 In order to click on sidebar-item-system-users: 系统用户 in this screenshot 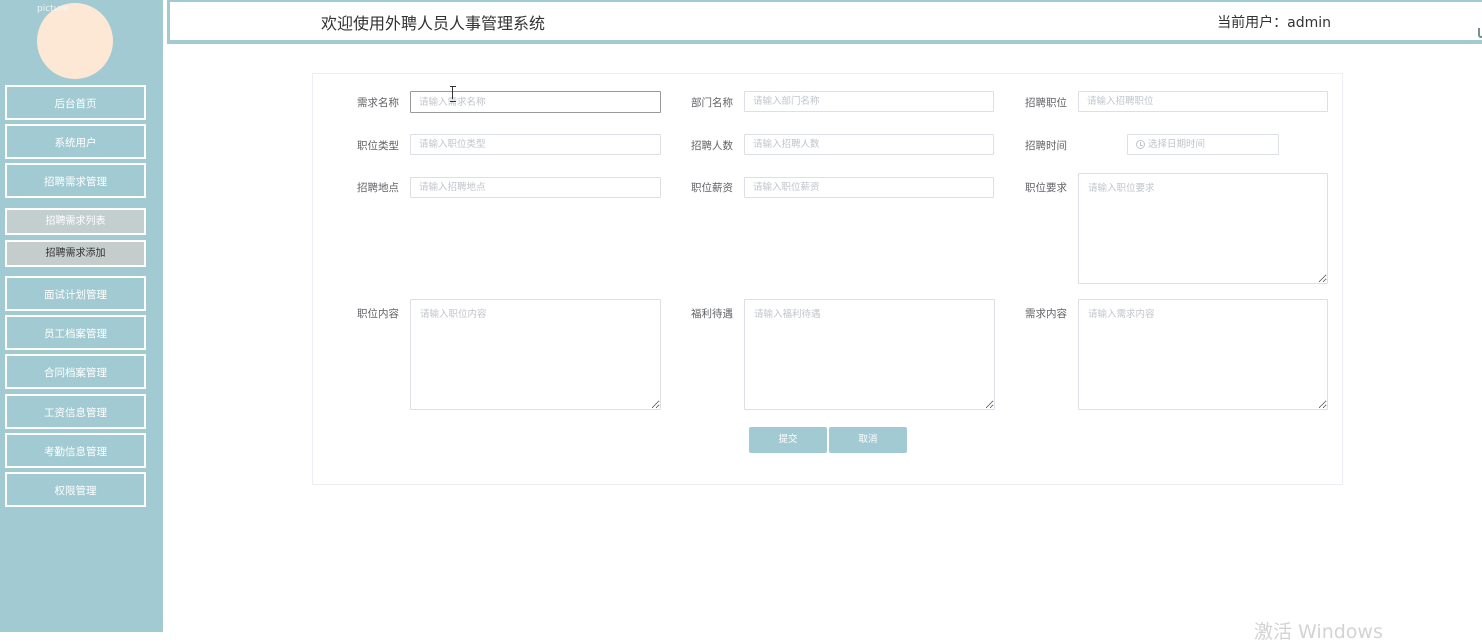, I will do `click(75, 141)`.